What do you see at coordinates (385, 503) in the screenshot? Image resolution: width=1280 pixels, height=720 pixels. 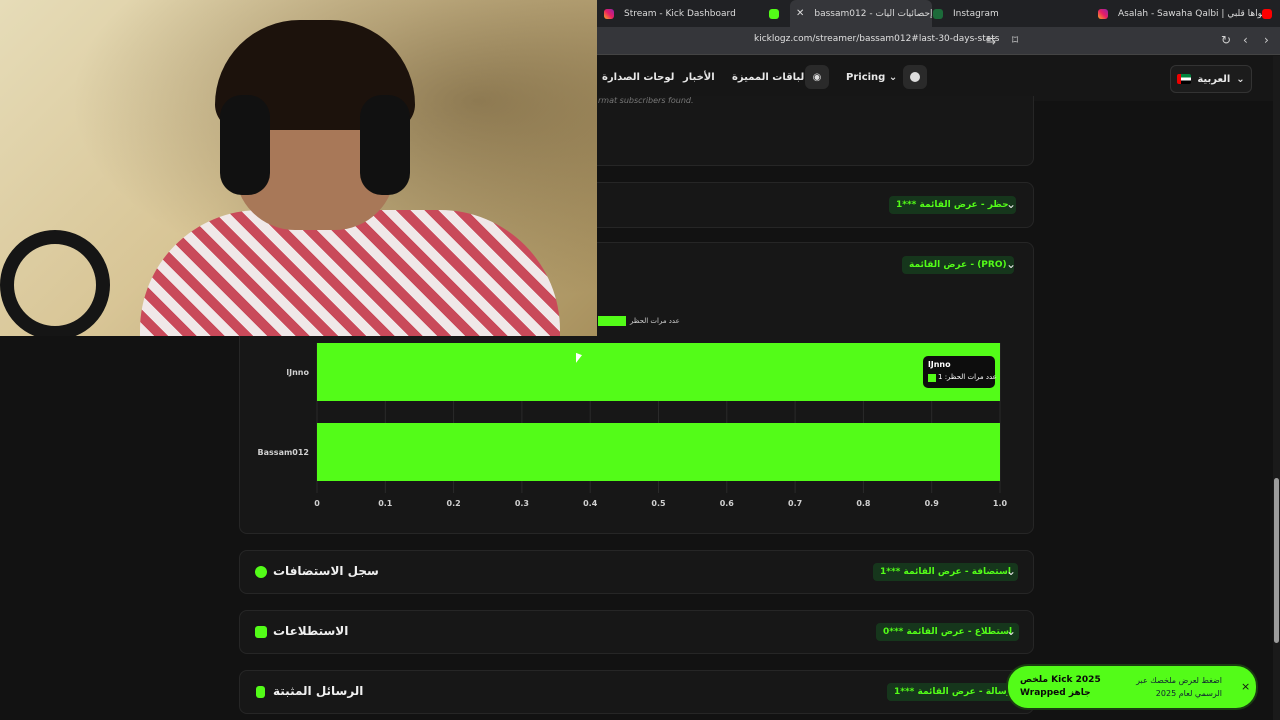 I see `x-tick-label: 0.1` at bounding box center [385, 503].